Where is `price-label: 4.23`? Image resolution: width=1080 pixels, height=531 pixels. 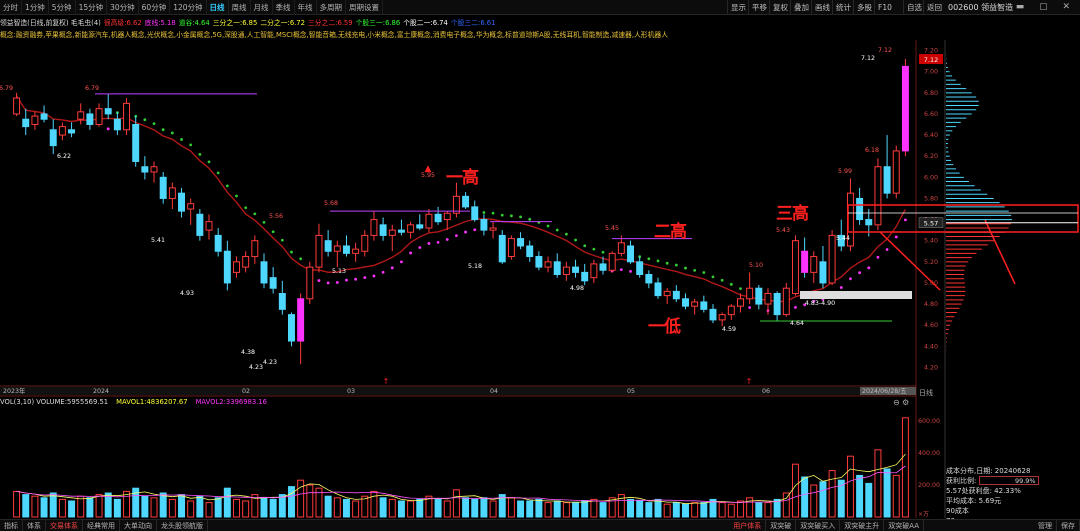
price-label: 4.23 is located at coordinates (256, 367).